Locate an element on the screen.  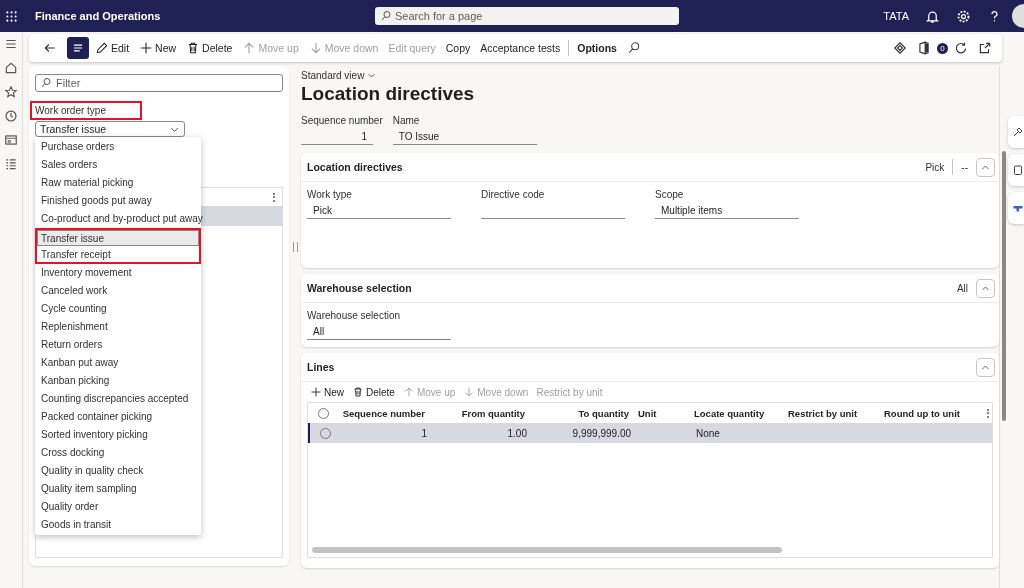
dropdown-option: Kanban picking is located at coordinates (118, 381).